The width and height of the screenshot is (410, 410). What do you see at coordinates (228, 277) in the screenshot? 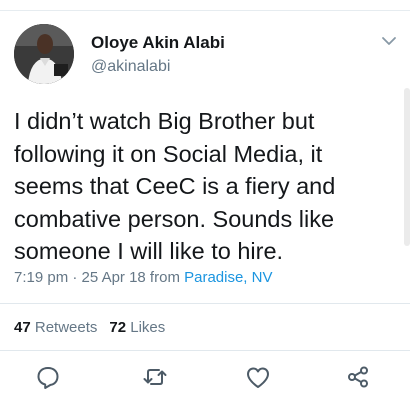
I see `location-link: Paradise, NV` at bounding box center [228, 277].